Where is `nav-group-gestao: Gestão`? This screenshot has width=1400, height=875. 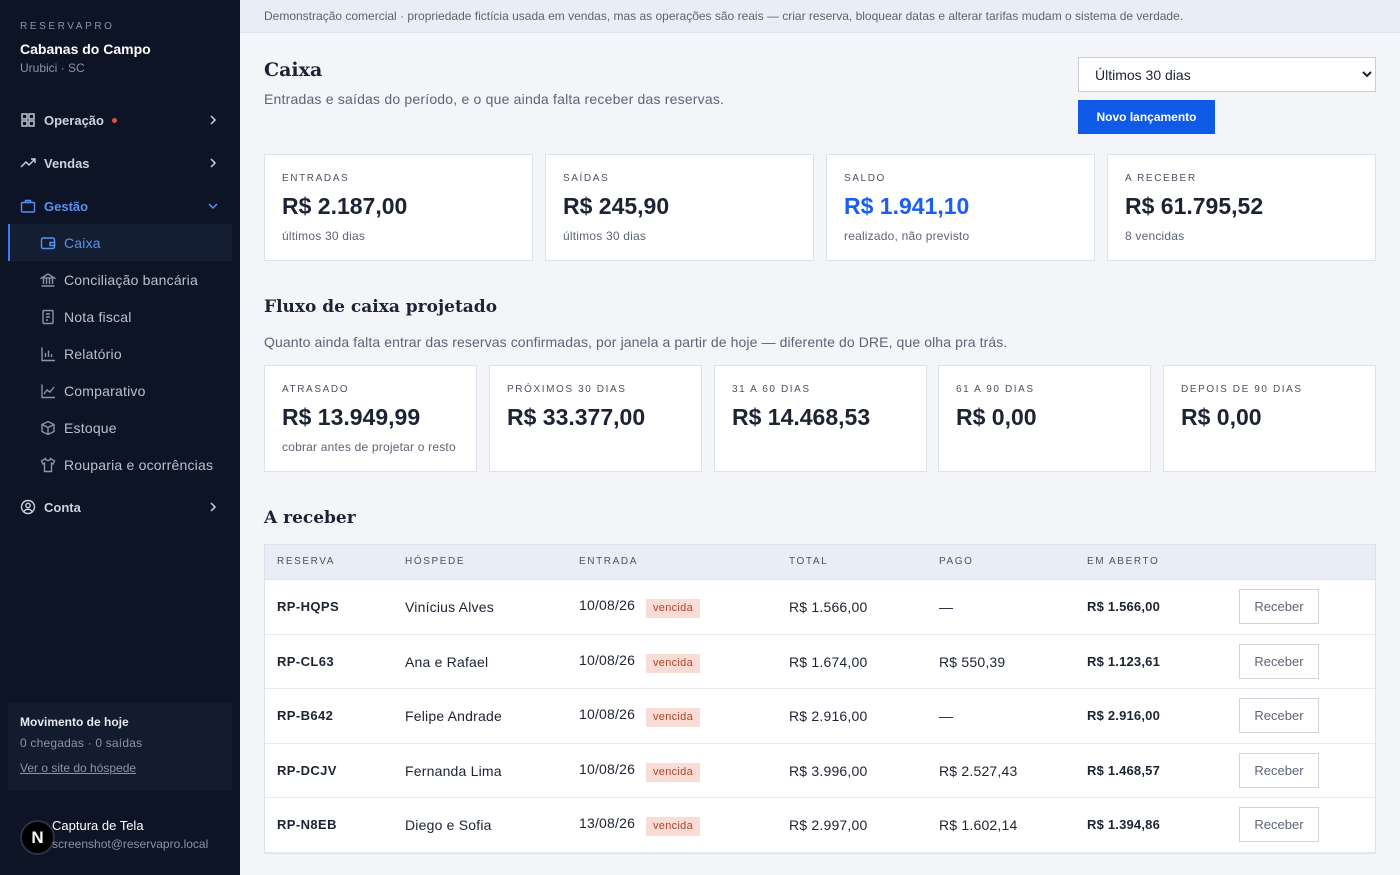 nav-group-gestao: Gestão is located at coordinates (120, 206).